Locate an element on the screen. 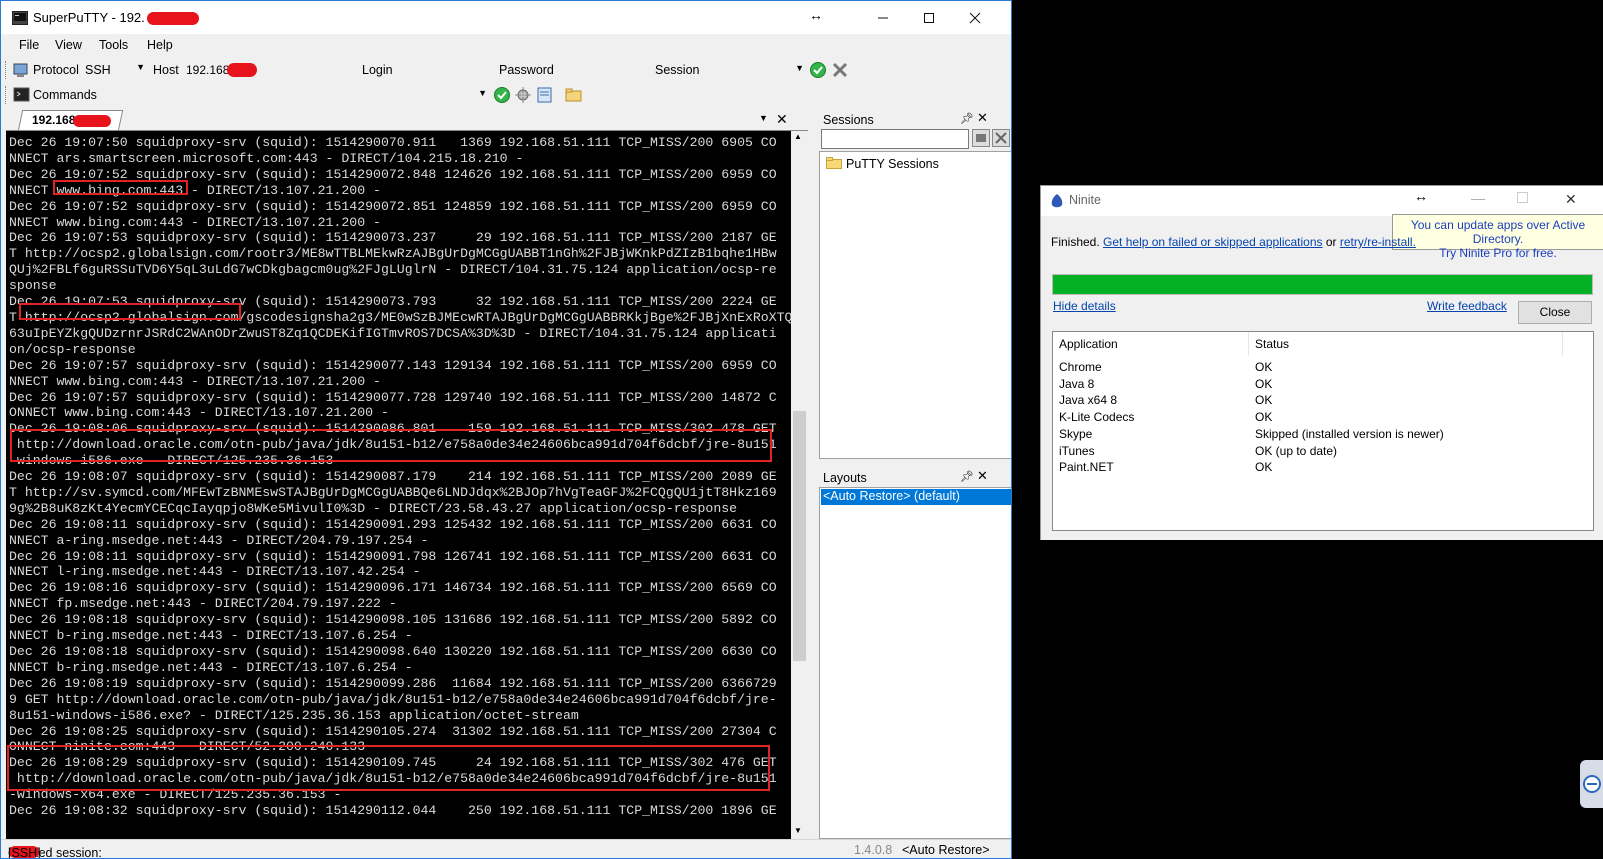  retry-link: retry/re-install. is located at coordinates (1378, 242).